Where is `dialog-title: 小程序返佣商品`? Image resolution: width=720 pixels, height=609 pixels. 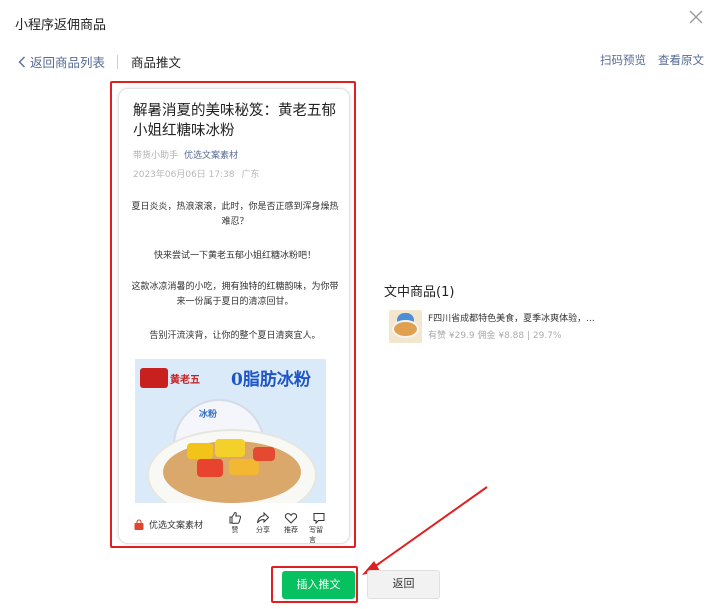
dialog-title: 小程序返佣商品 is located at coordinates (61, 25).